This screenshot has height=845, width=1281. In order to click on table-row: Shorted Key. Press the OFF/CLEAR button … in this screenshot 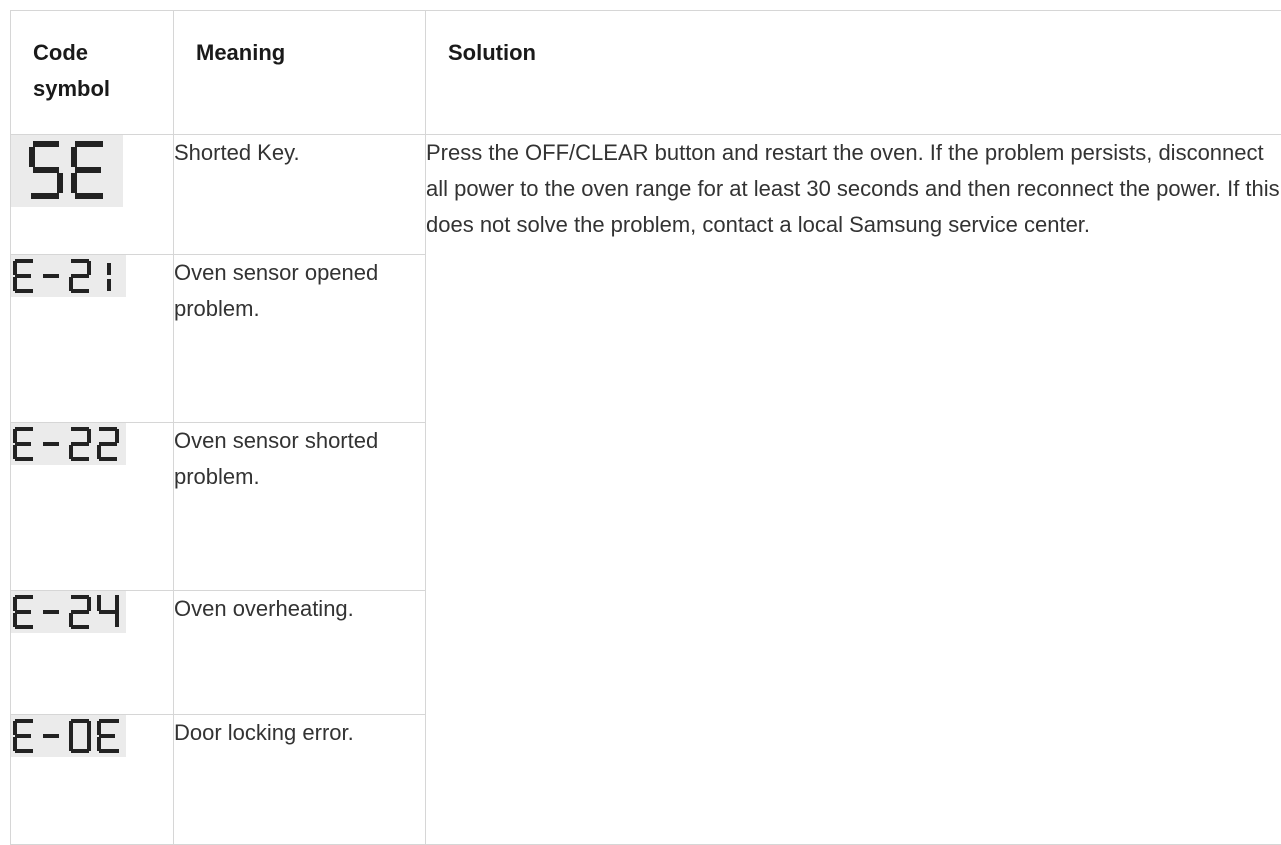, I will do `click(646, 195)`.